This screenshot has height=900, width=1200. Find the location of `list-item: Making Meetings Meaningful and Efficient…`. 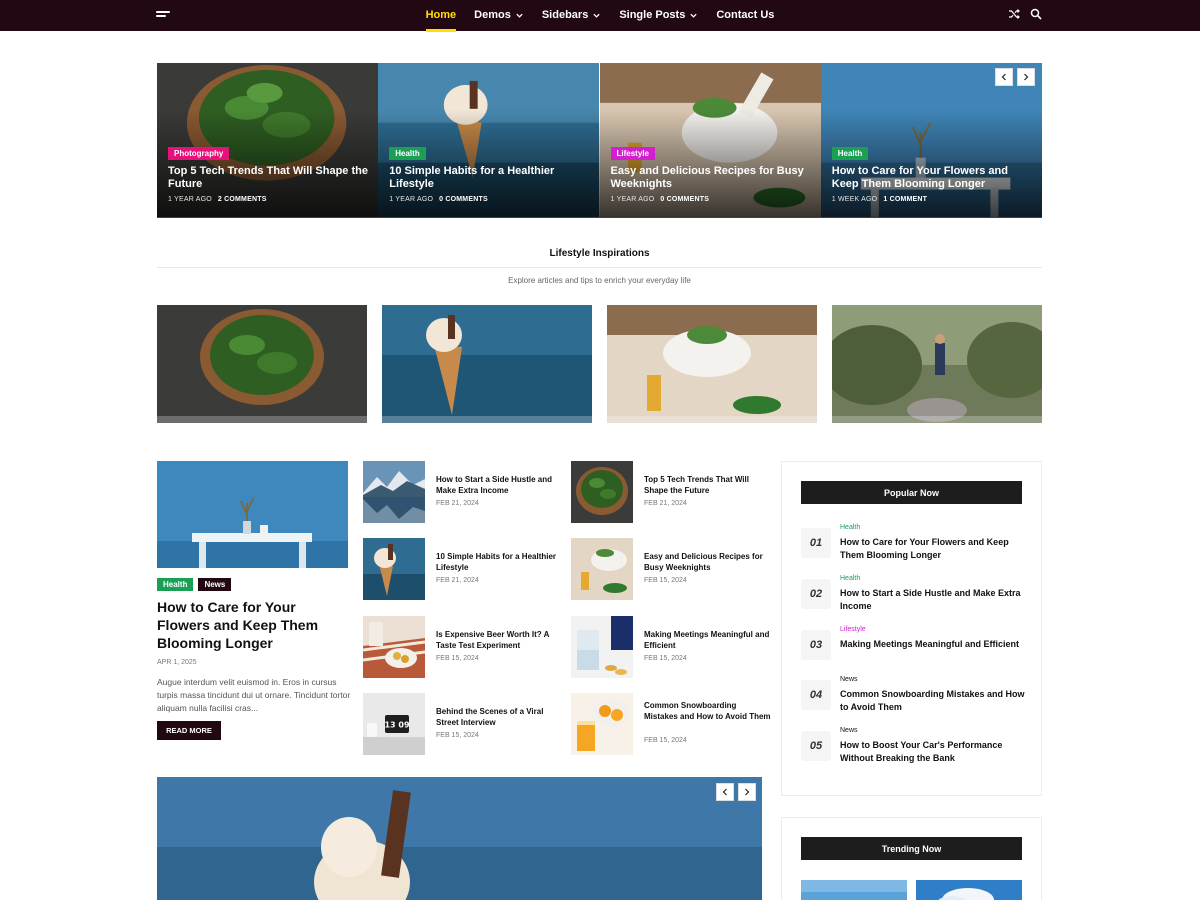

list-item: Making Meetings Meaningful and Efficient… is located at coordinates (670, 647).